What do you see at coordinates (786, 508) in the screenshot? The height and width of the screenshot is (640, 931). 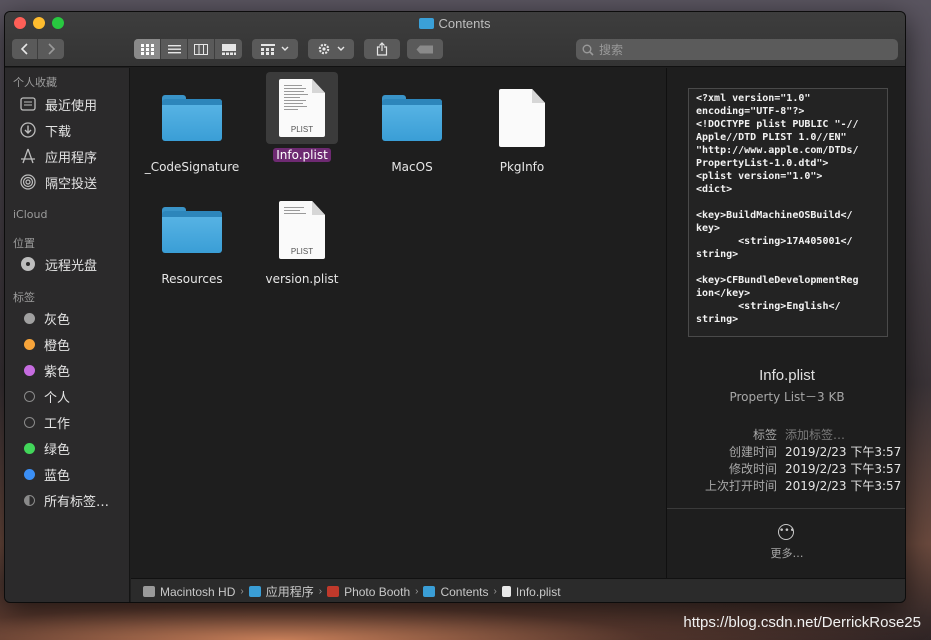 I see `divider` at bounding box center [786, 508].